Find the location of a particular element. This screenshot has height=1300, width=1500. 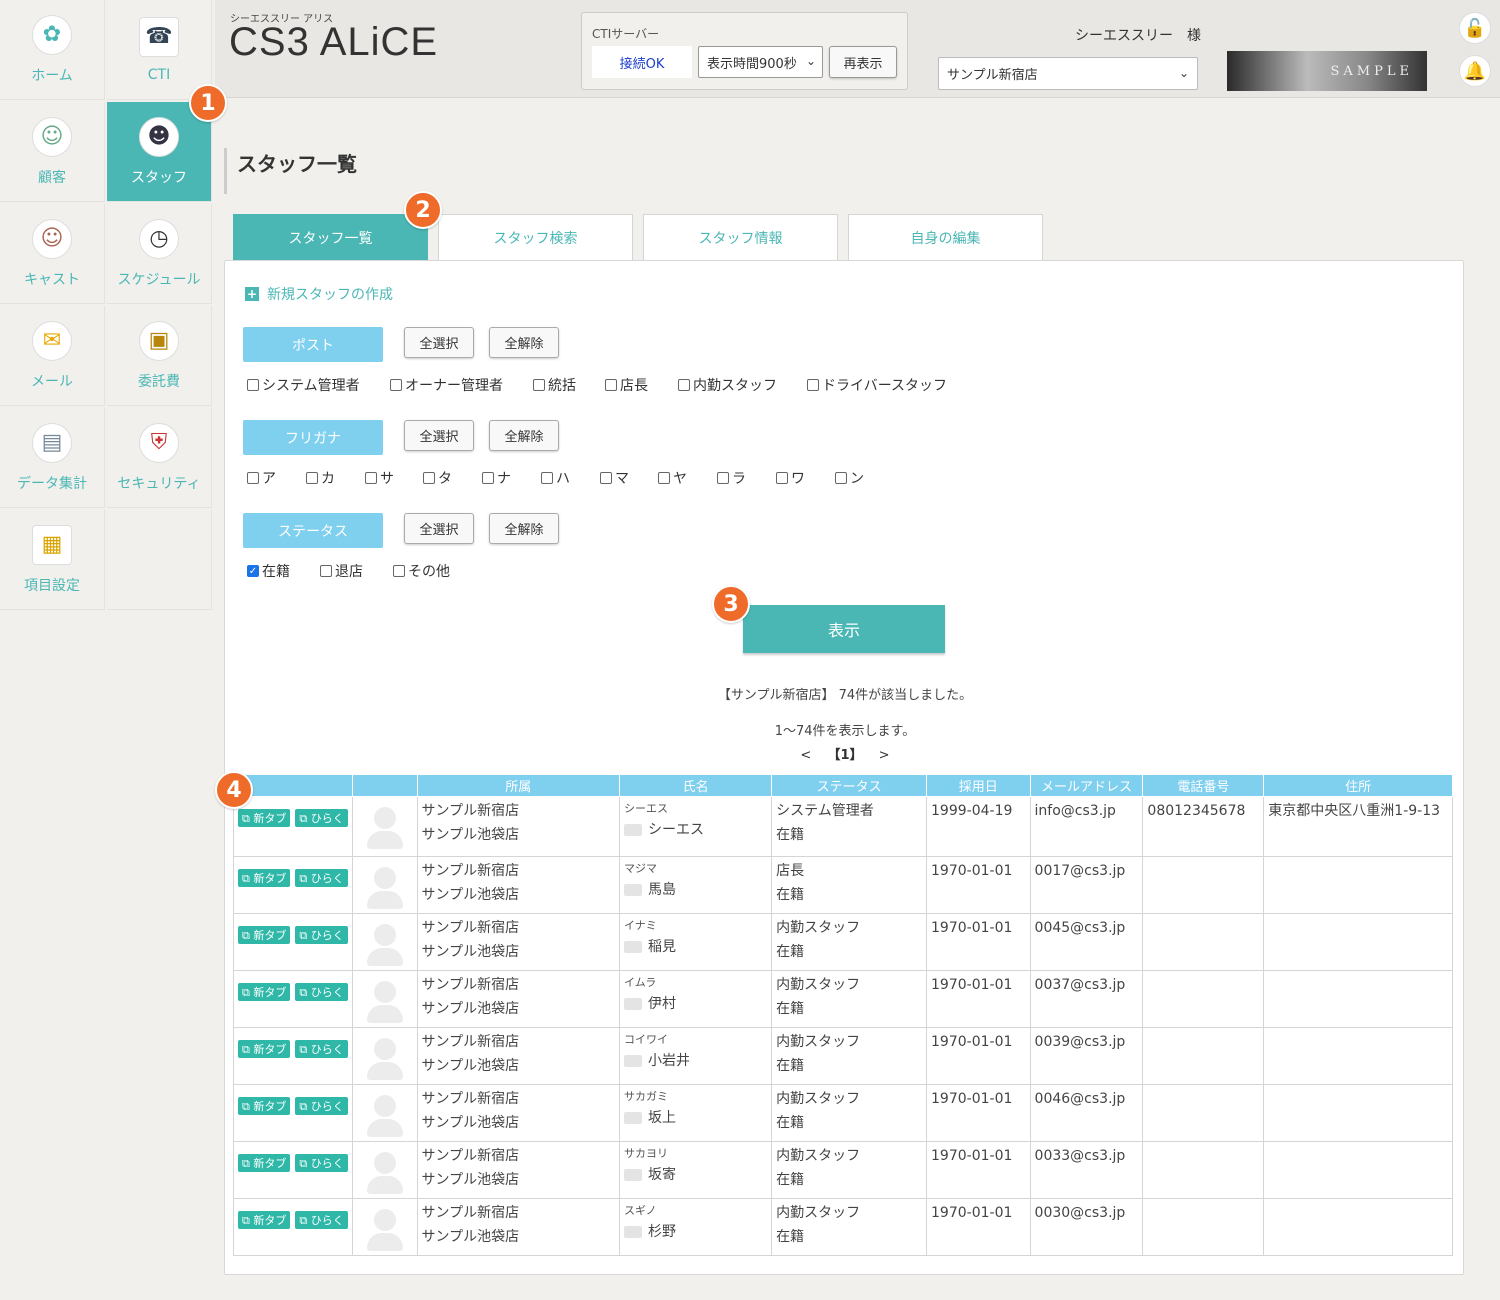

sidebar-item-cti: ☎ CTI is located at coordinates (159, 50).